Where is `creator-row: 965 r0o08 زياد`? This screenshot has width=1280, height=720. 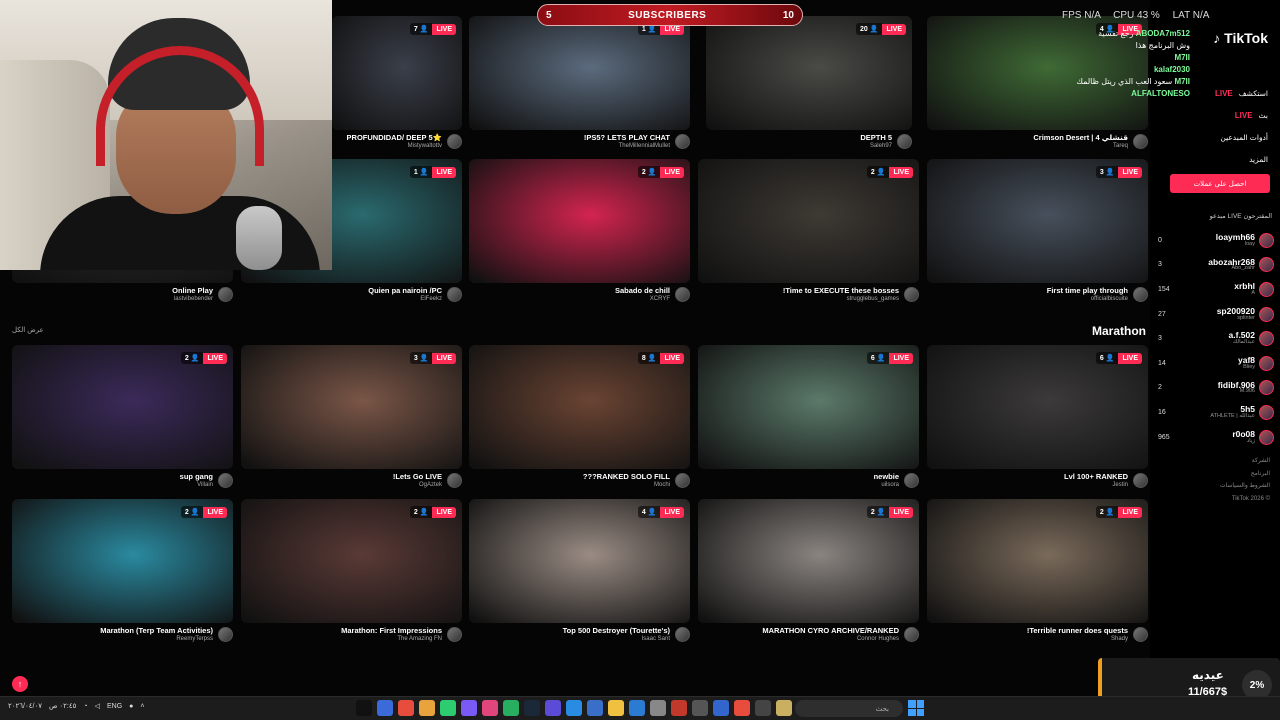
creator-row: 965 r0o08 زياد is located at coordinates (1216, 437).